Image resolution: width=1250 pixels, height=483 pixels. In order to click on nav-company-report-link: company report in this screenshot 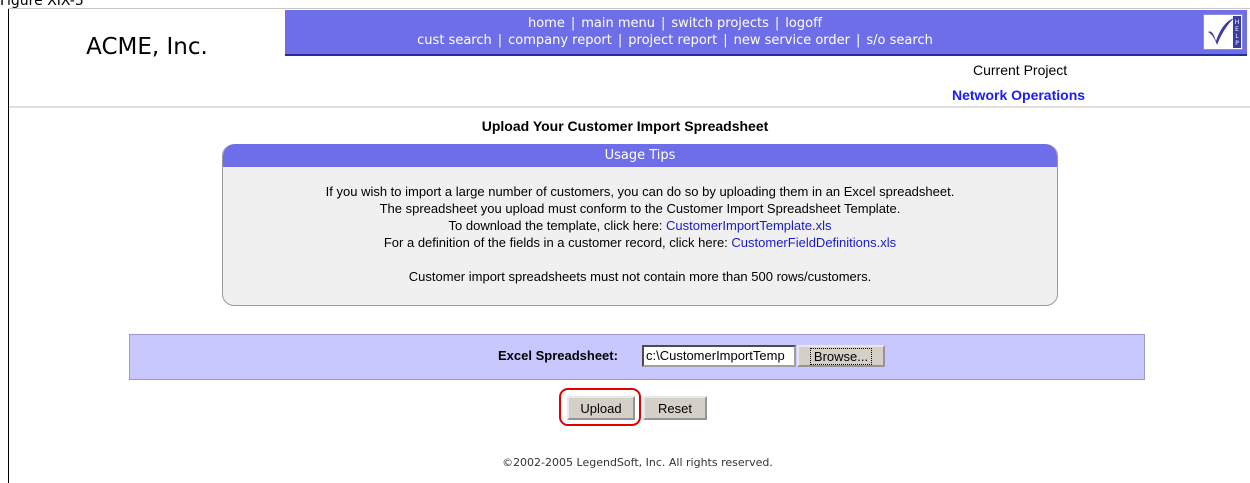, I will do `click(560, 40)`.